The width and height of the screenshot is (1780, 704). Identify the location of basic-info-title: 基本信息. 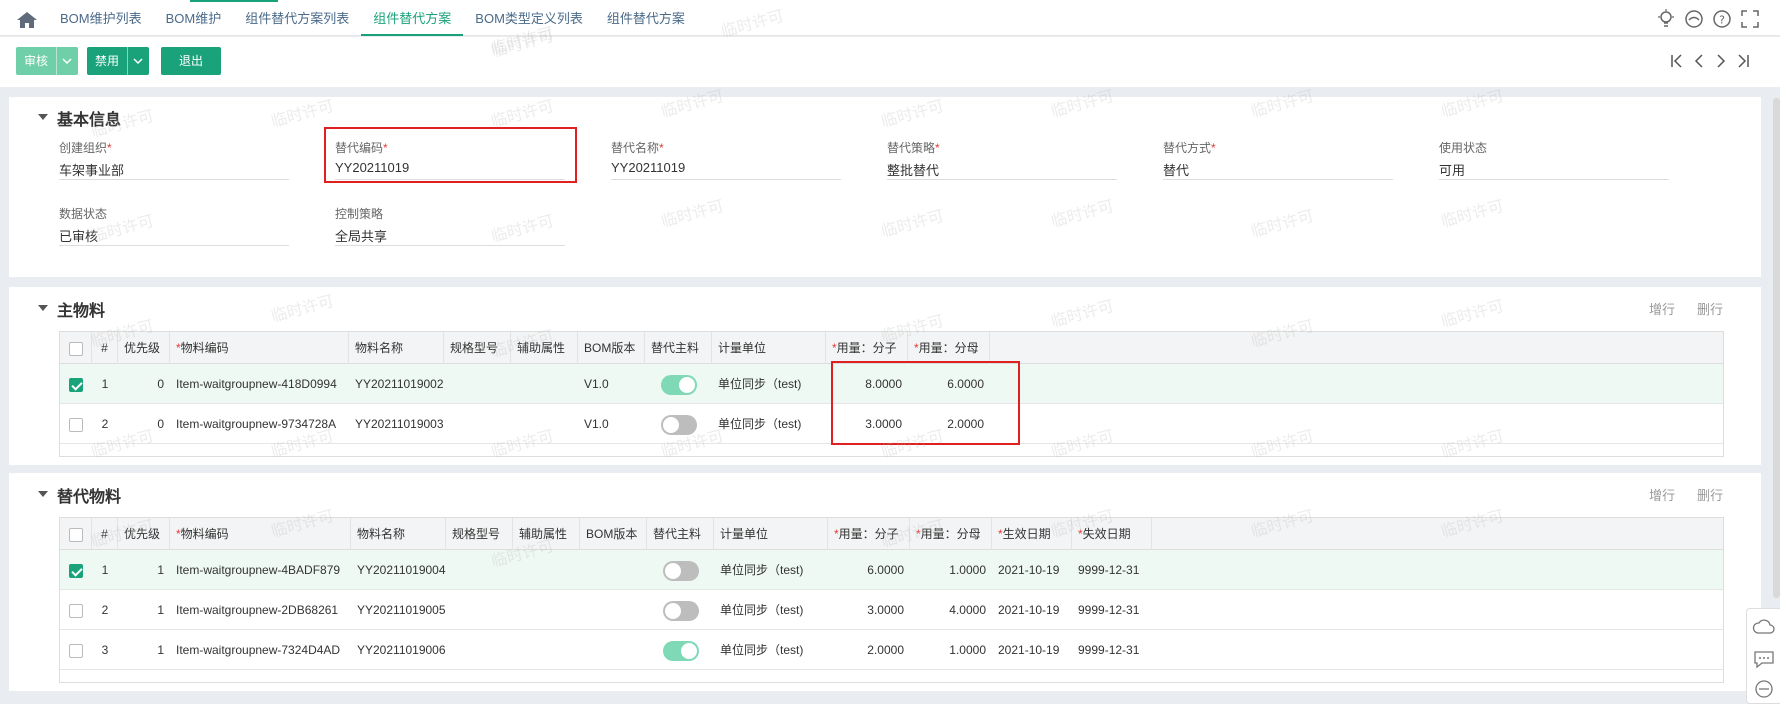
(89, 120).